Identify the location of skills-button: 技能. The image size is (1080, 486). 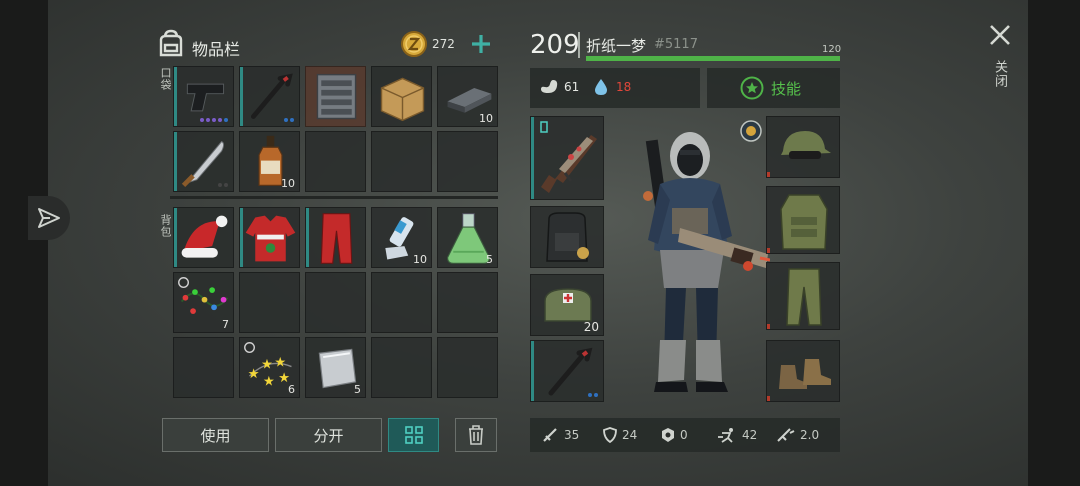
(773, 88).